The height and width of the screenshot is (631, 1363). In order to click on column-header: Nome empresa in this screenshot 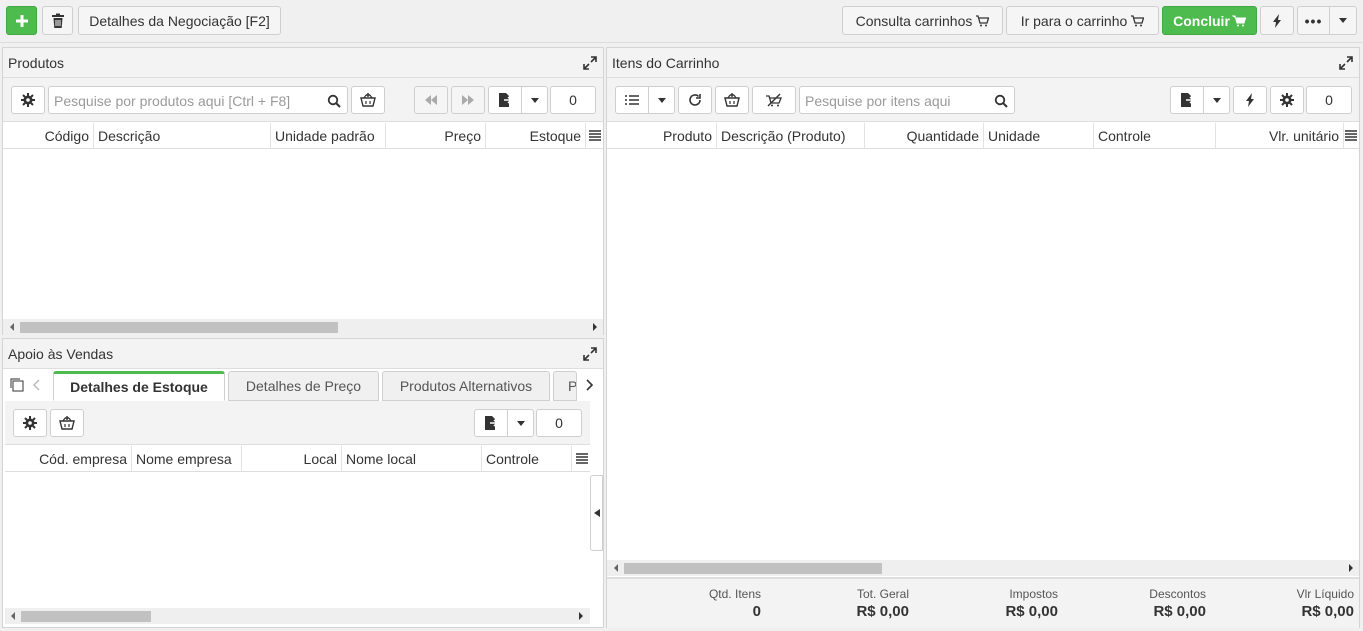, I will do `click(187, 459)`.